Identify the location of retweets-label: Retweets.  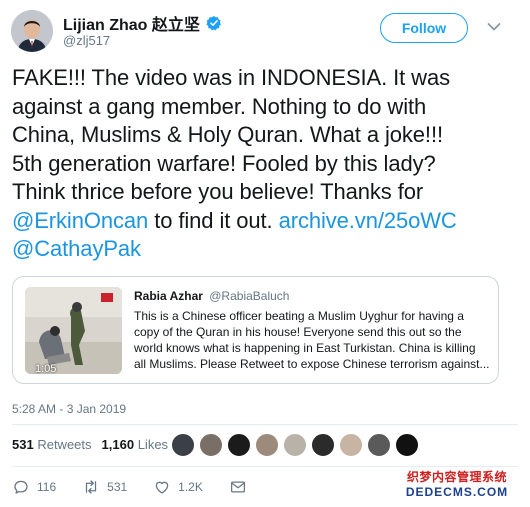
(64, 444).